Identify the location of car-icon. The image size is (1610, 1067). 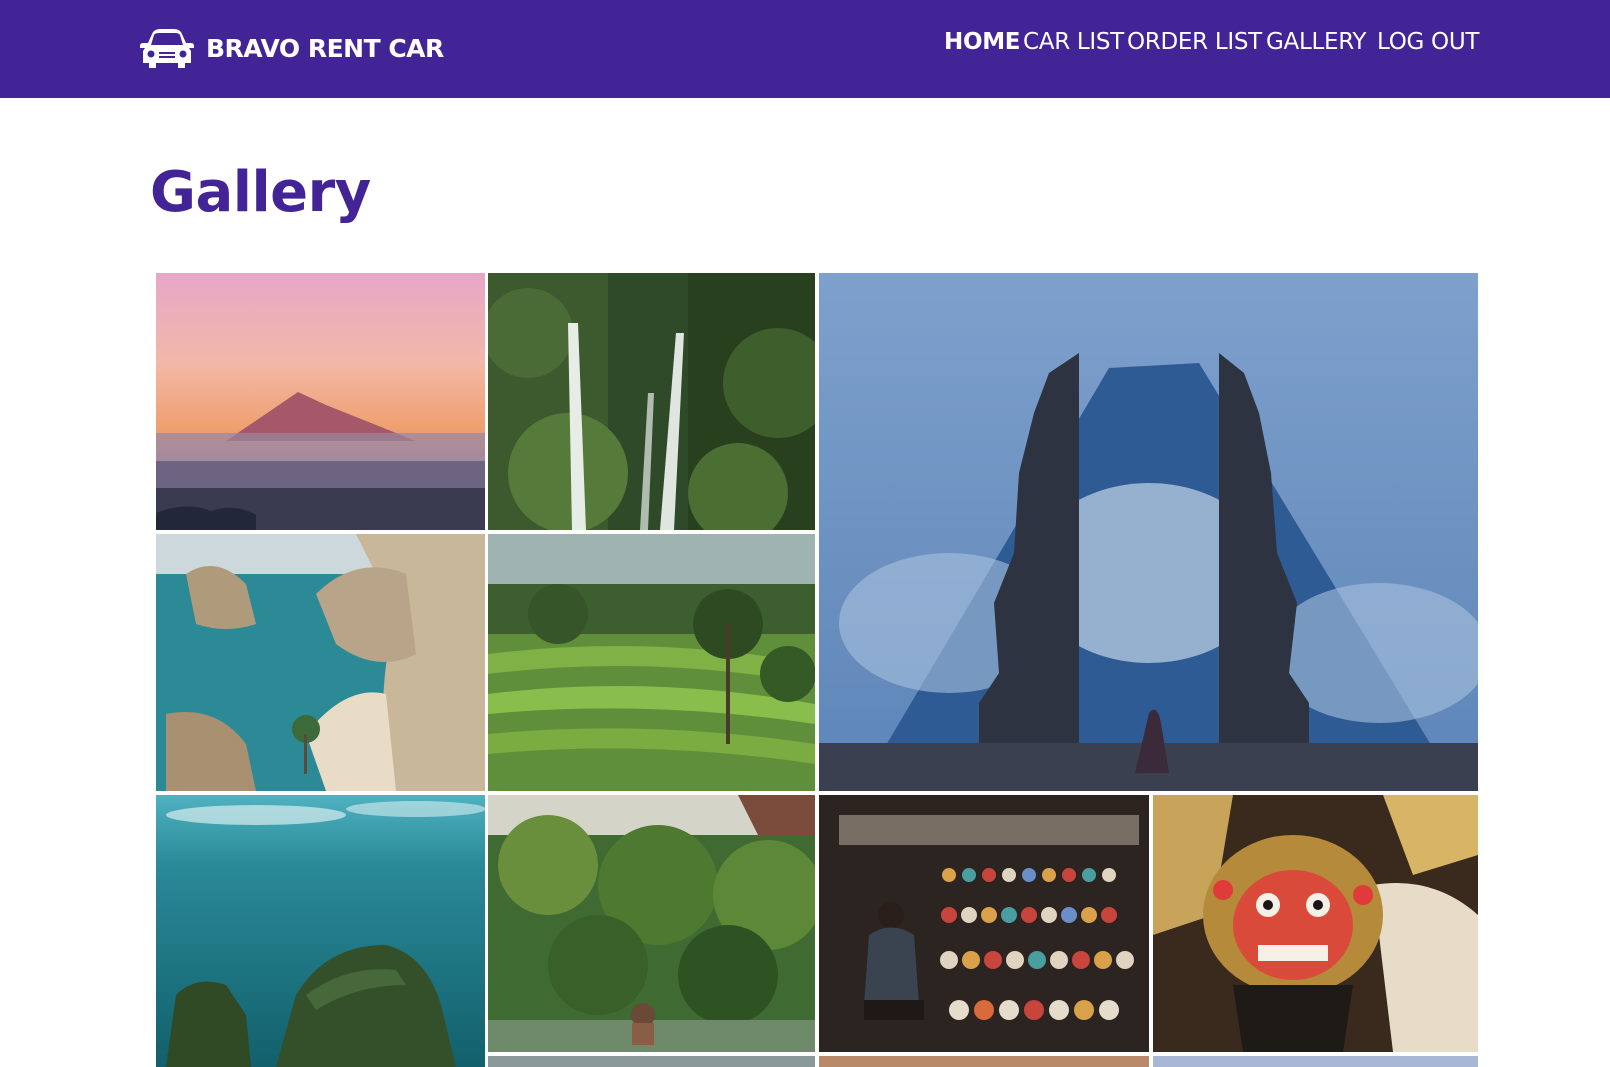
(167, 48).